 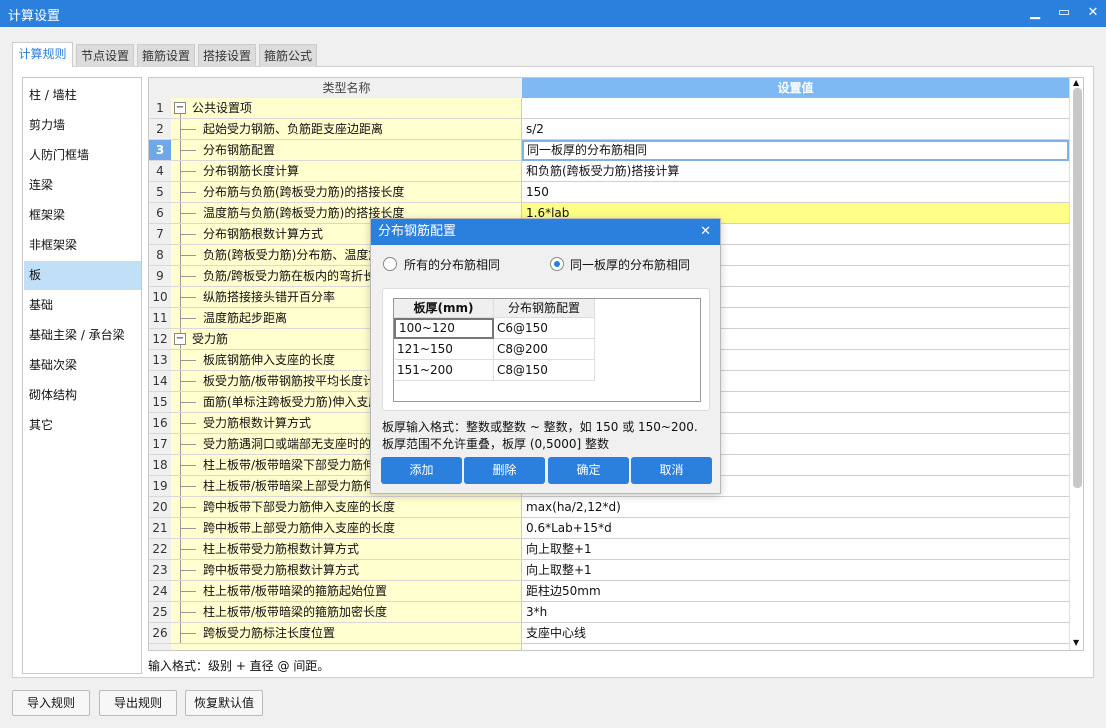 I want to click on ok-button: 确定, so click(x=588, y=470).